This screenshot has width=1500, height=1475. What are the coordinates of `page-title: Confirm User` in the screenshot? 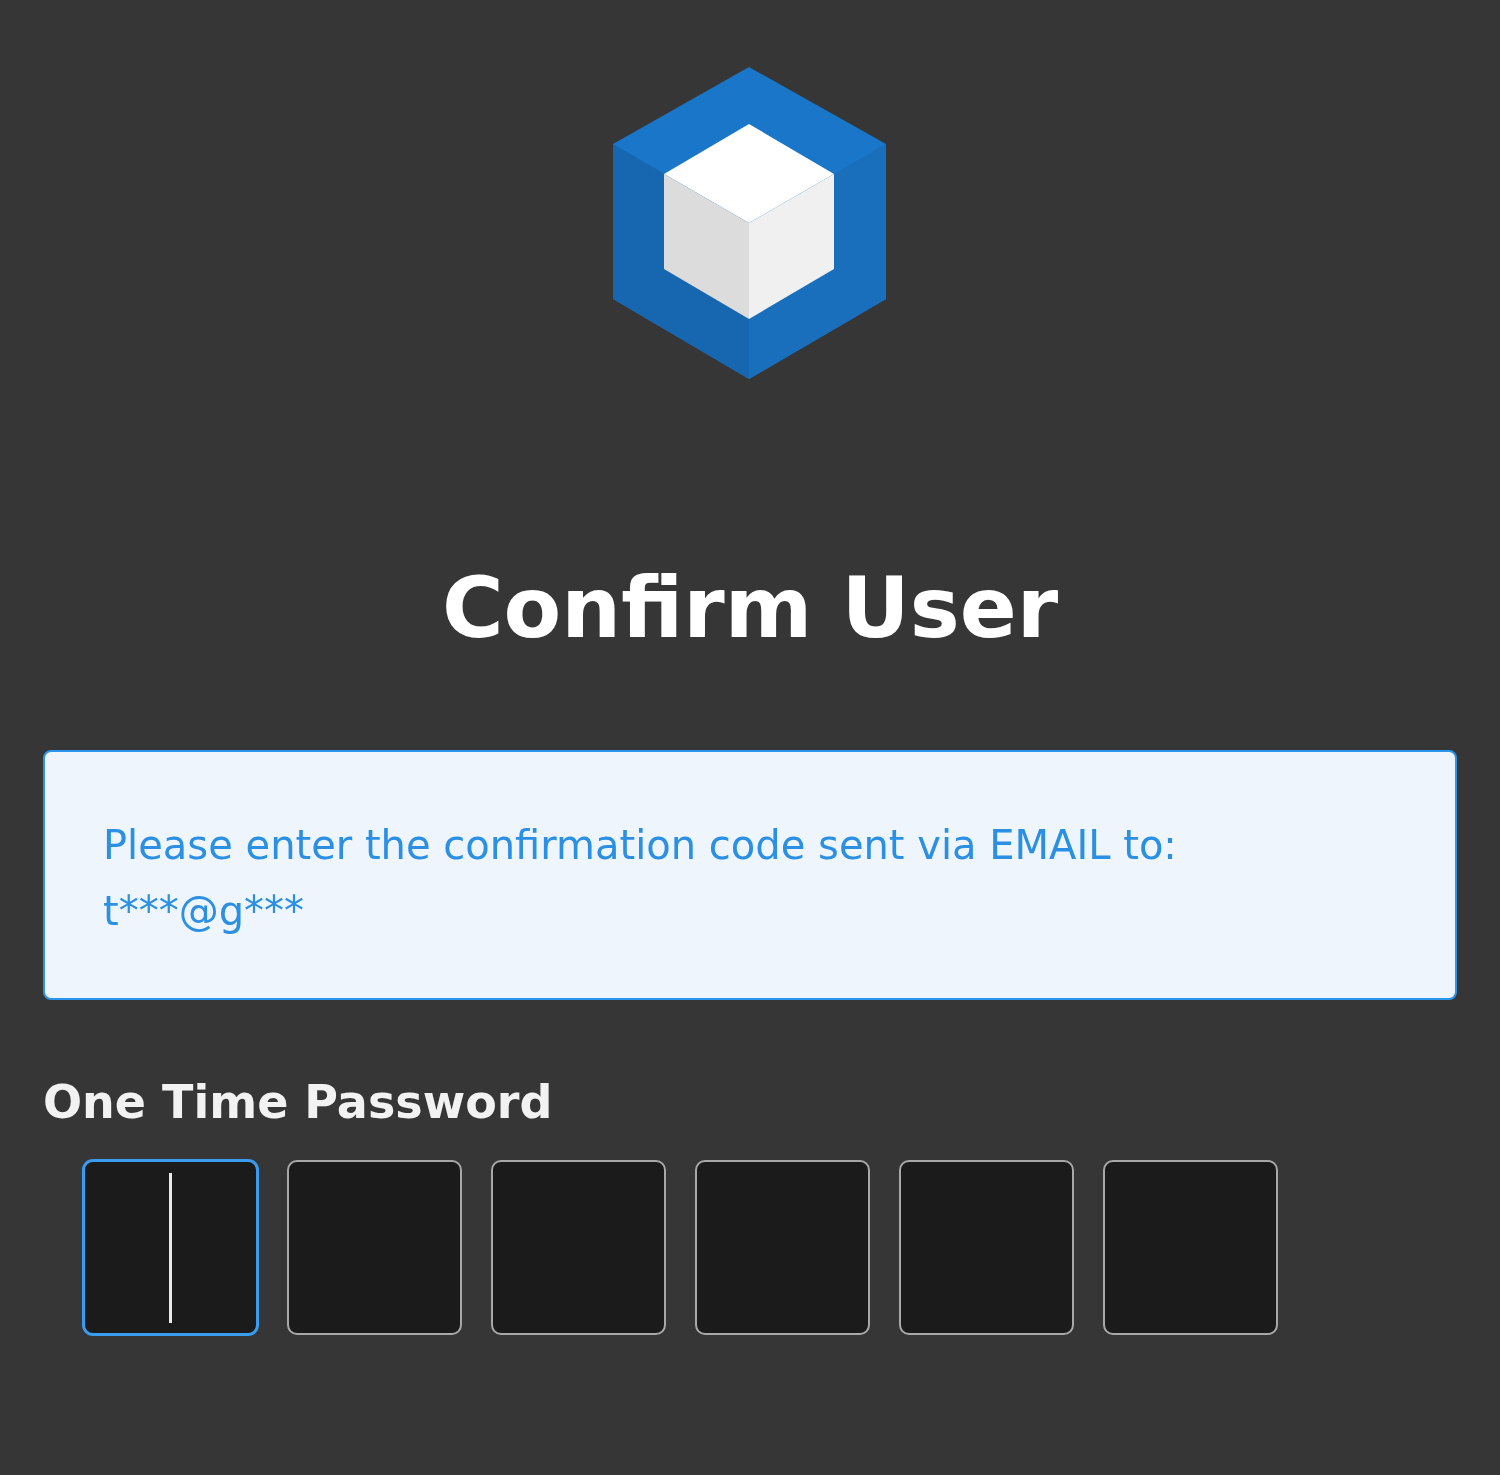 It's located at (750, 608).